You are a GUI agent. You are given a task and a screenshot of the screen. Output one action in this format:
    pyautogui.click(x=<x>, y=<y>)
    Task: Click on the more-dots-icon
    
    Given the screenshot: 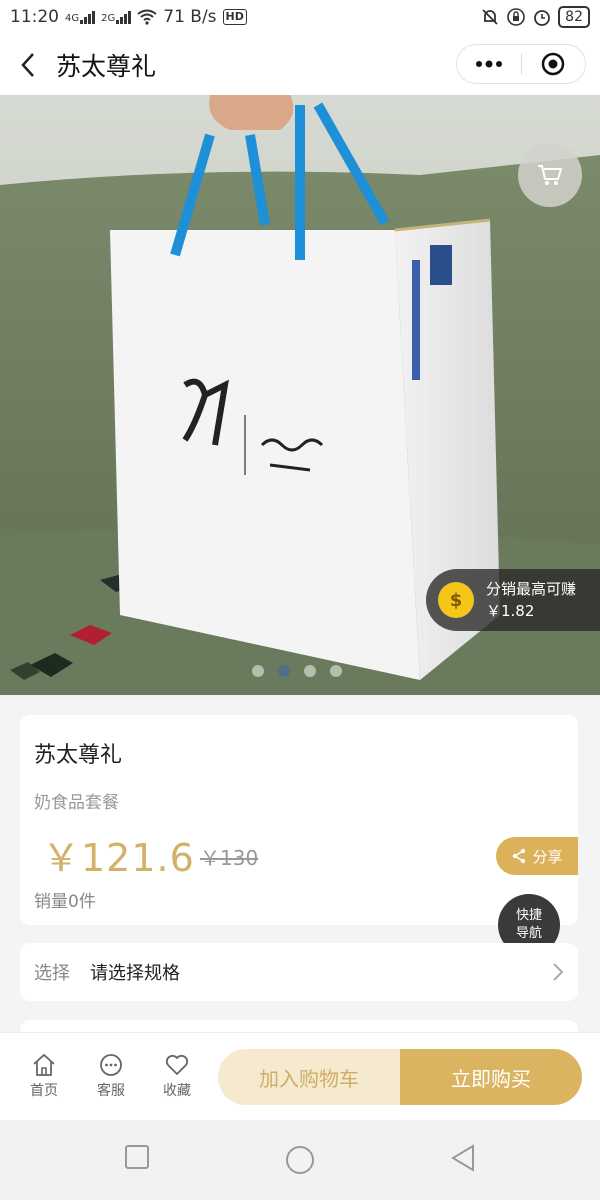 What is the action you would take?
    pyautogui.click(x=488, y=64)
    